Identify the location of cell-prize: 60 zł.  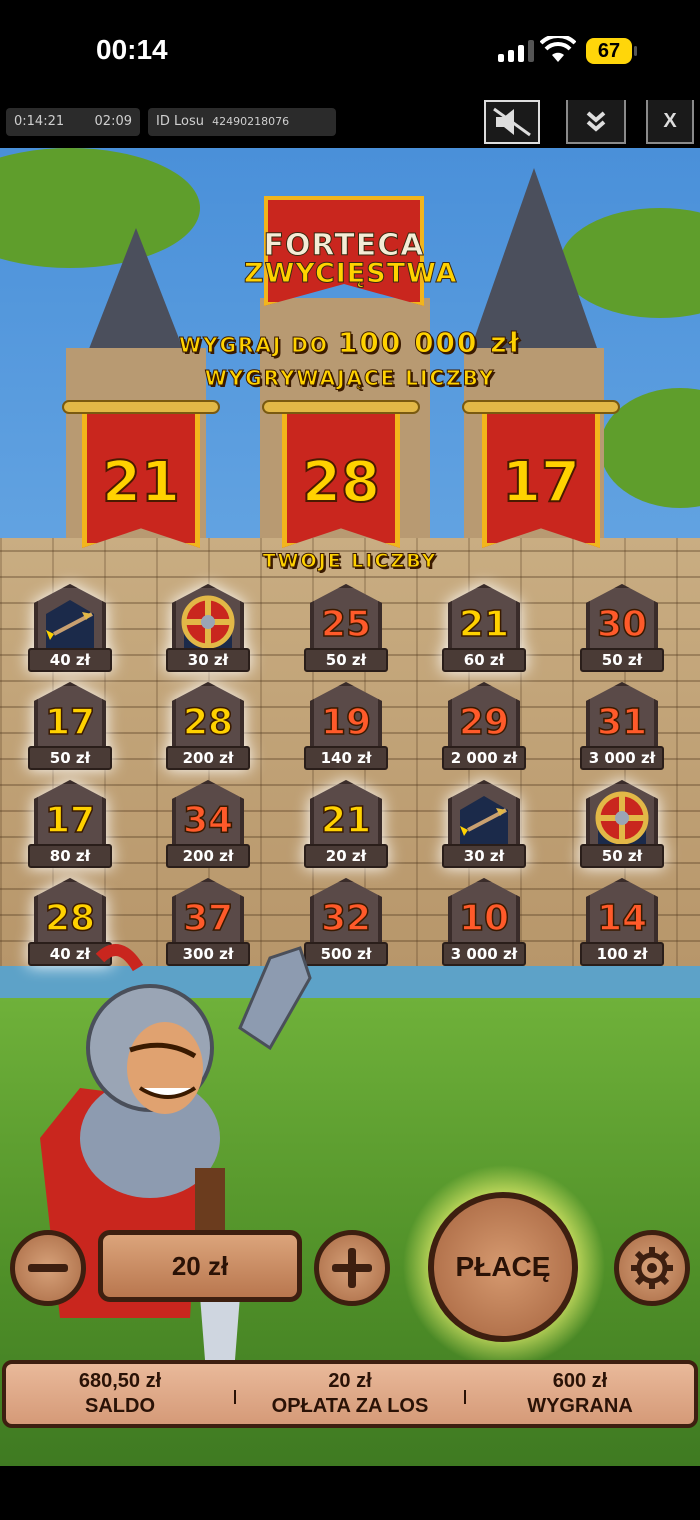
(484, 660).